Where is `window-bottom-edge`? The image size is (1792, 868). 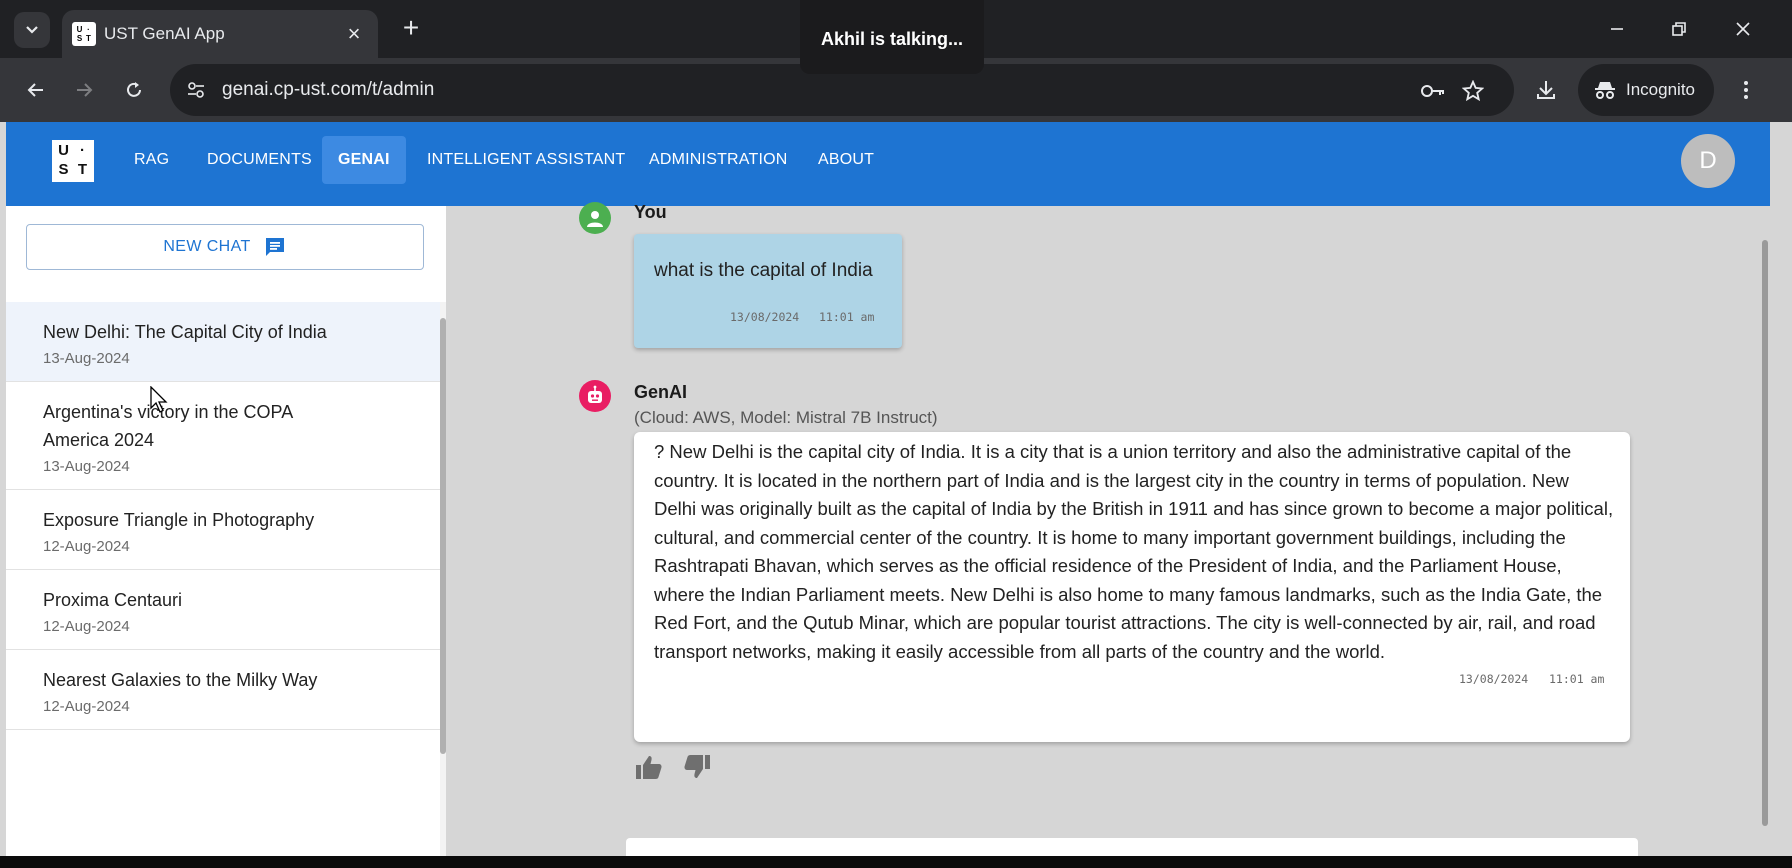 window-bottom-edge is located at coordinates (896, 862).